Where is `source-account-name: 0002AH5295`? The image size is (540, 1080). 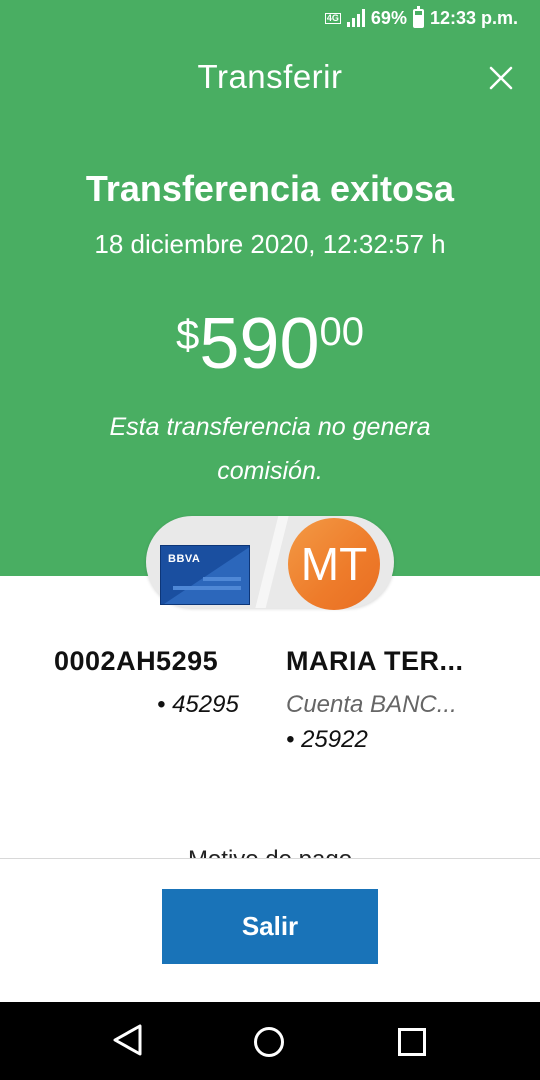 source-account-name: 0002AH5295 is located at coordinates (136, 661).